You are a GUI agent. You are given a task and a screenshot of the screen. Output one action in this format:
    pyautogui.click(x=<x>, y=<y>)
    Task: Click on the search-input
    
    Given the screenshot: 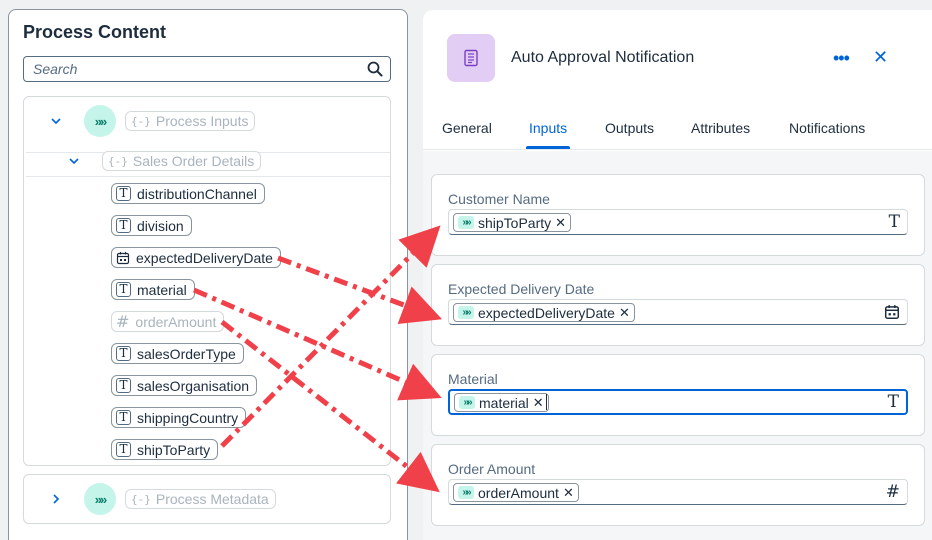 What is the action you would take?
    pyautogui.click(x=184, y=69)
    